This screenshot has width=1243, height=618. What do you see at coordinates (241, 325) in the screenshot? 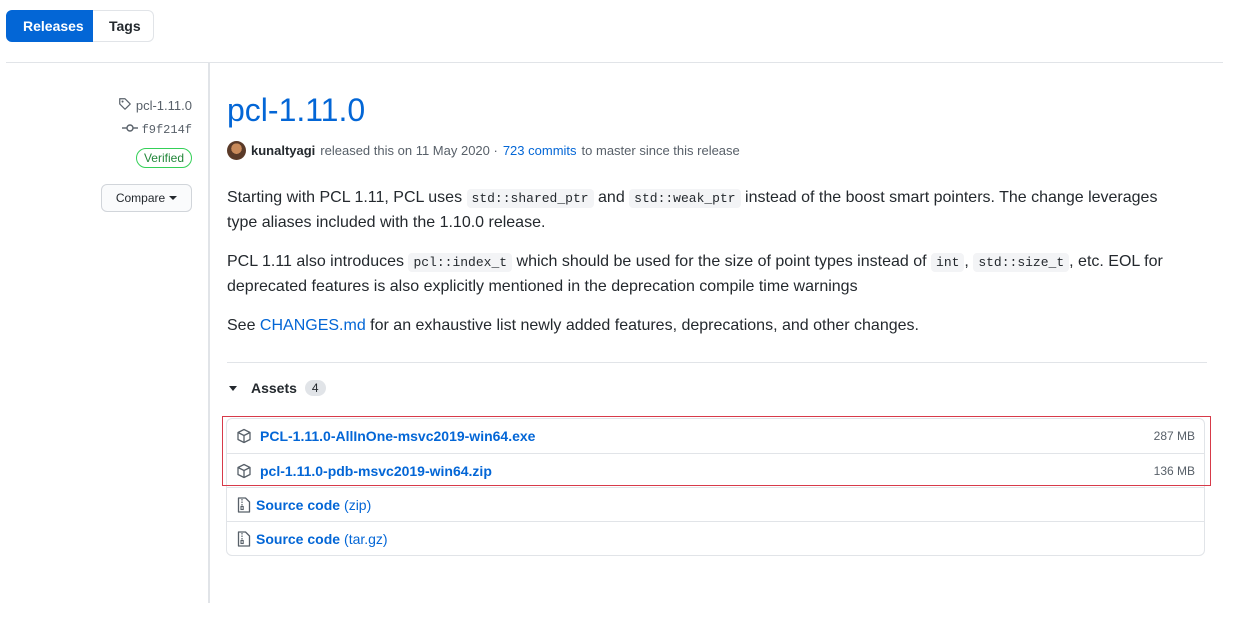
I see `p3-text-a: See` at bounding box center [241, 325].